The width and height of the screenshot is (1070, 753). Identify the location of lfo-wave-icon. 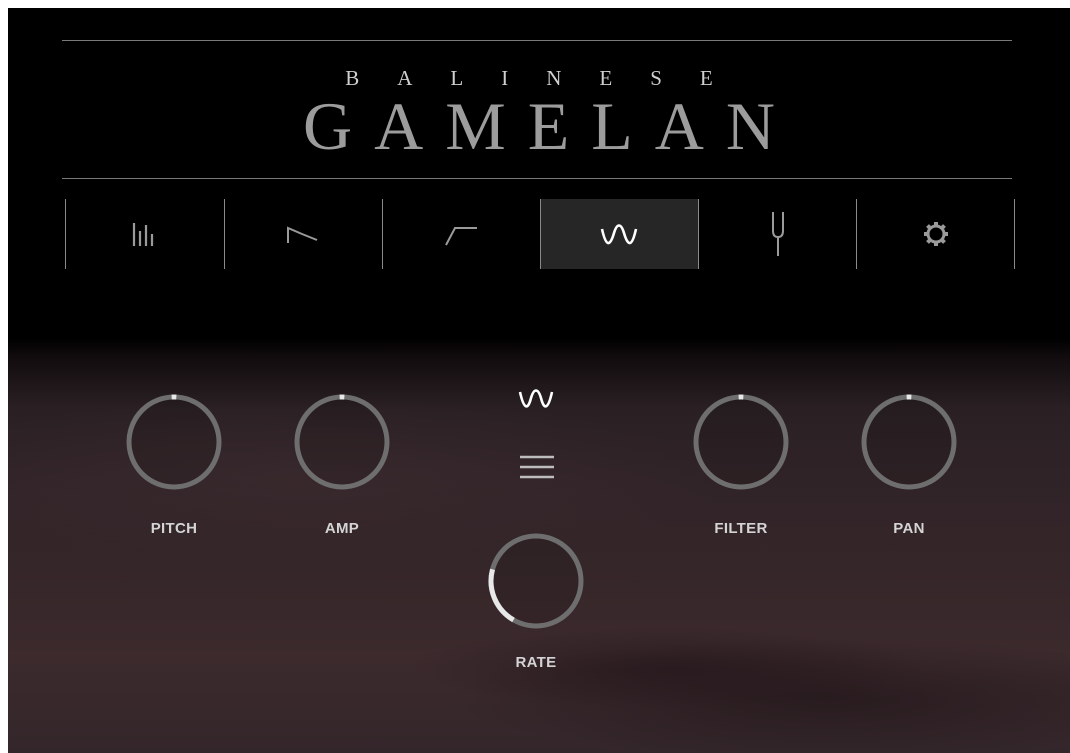
(619, 234).